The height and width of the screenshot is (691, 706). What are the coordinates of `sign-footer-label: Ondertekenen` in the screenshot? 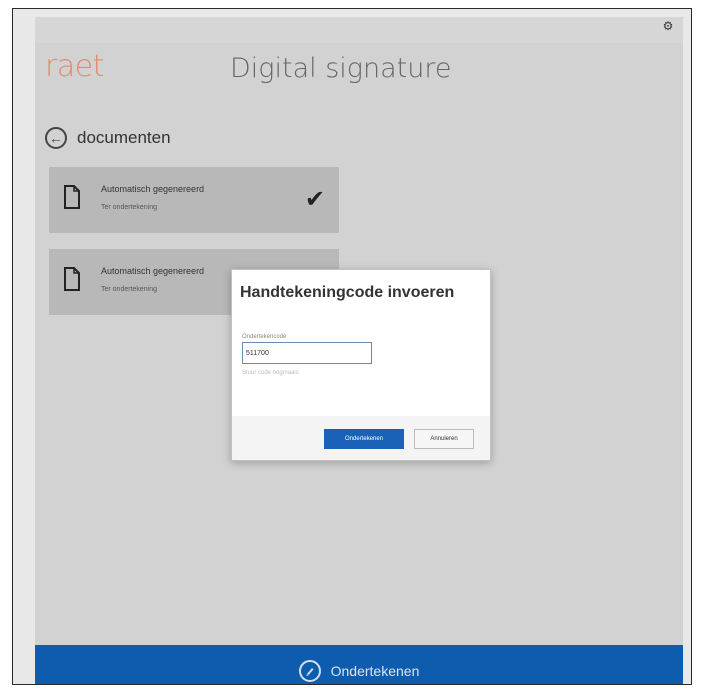 It's located at (375, 671).